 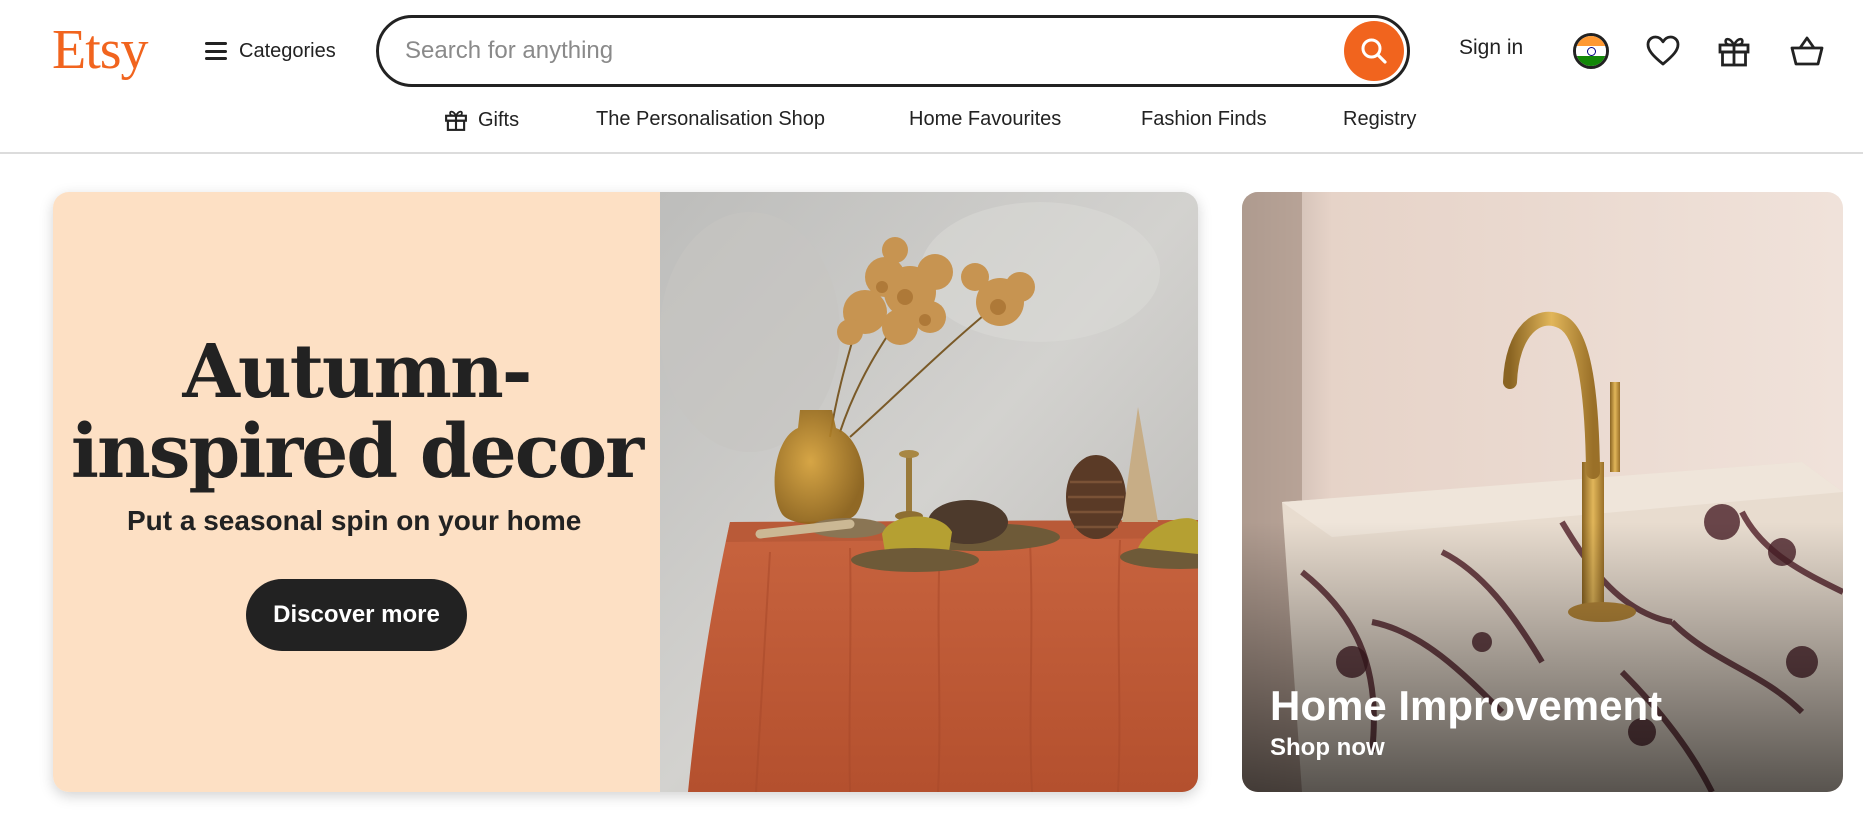 What do you see at coordinates (499, 119) in the screenshot?
I see `nav-label: Gifts` at bounding box center [499, 119].